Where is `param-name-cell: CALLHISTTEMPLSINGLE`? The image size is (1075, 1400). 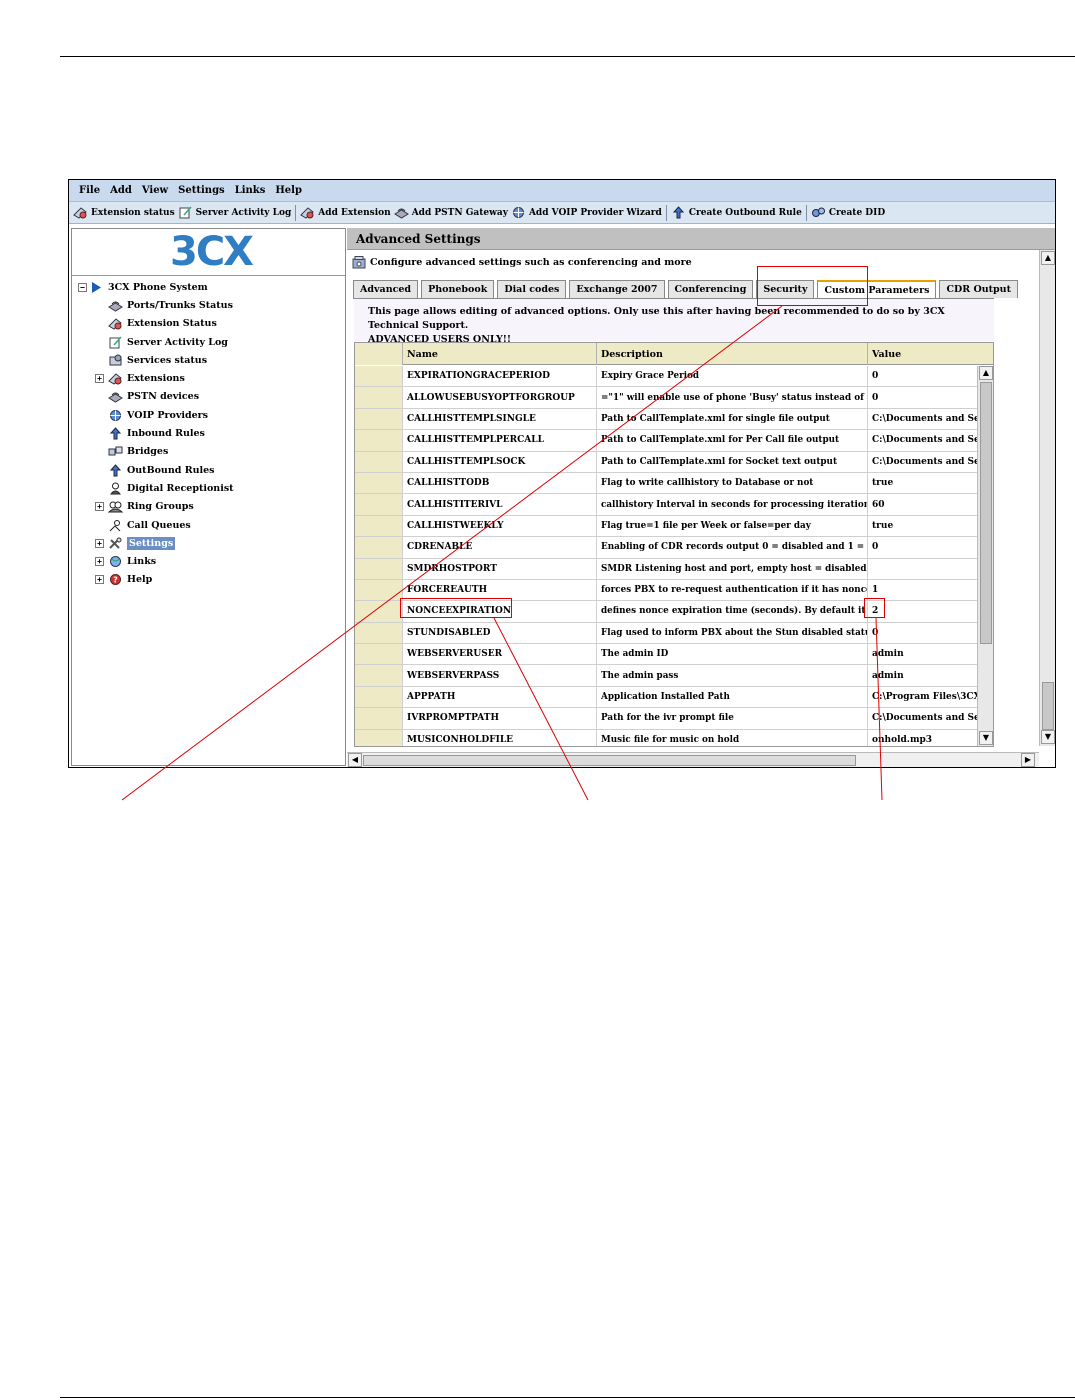 param-name-cell: CALLHISTTEMPLSINGLE is located at coordinates (500, 419).